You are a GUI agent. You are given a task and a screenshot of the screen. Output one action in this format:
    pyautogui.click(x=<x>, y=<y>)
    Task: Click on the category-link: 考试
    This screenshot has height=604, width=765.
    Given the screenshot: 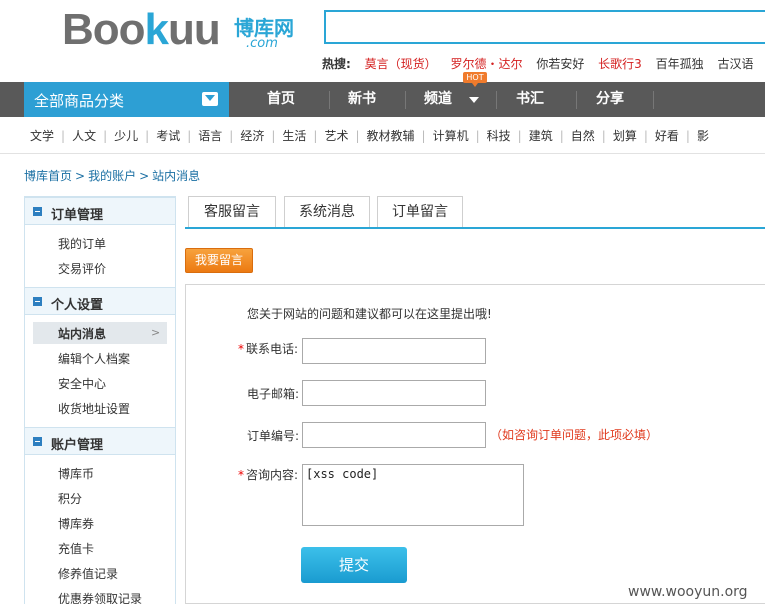 What is the action you would take?
    pyautogui.click(x=168, y=136)
    